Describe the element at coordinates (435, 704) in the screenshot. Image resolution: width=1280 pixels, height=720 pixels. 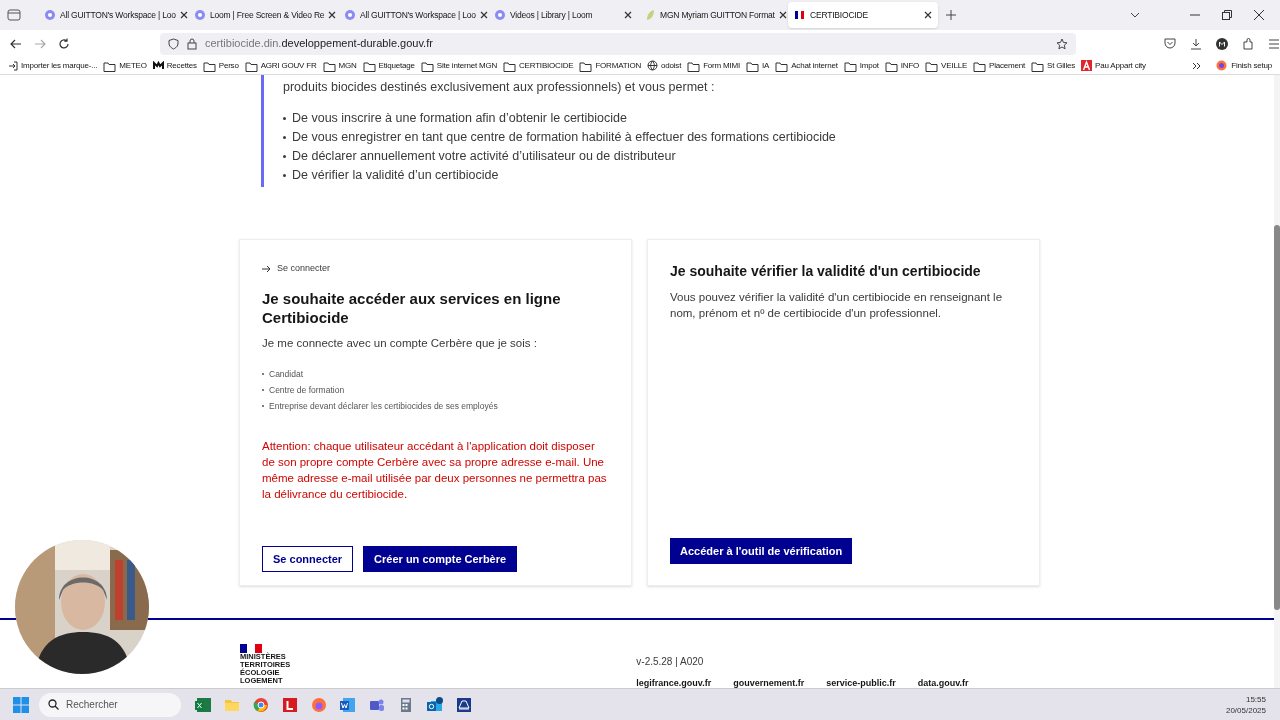
I see `outlook-icon` at that location.